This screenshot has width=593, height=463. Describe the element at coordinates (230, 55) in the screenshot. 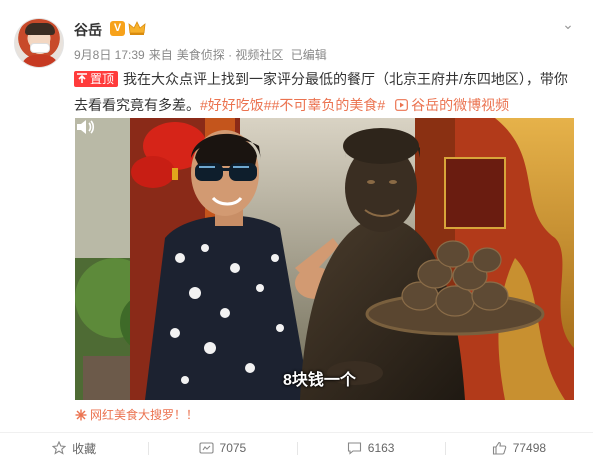

I see `post-source: 美食侦探 · 视频社区` at that location.